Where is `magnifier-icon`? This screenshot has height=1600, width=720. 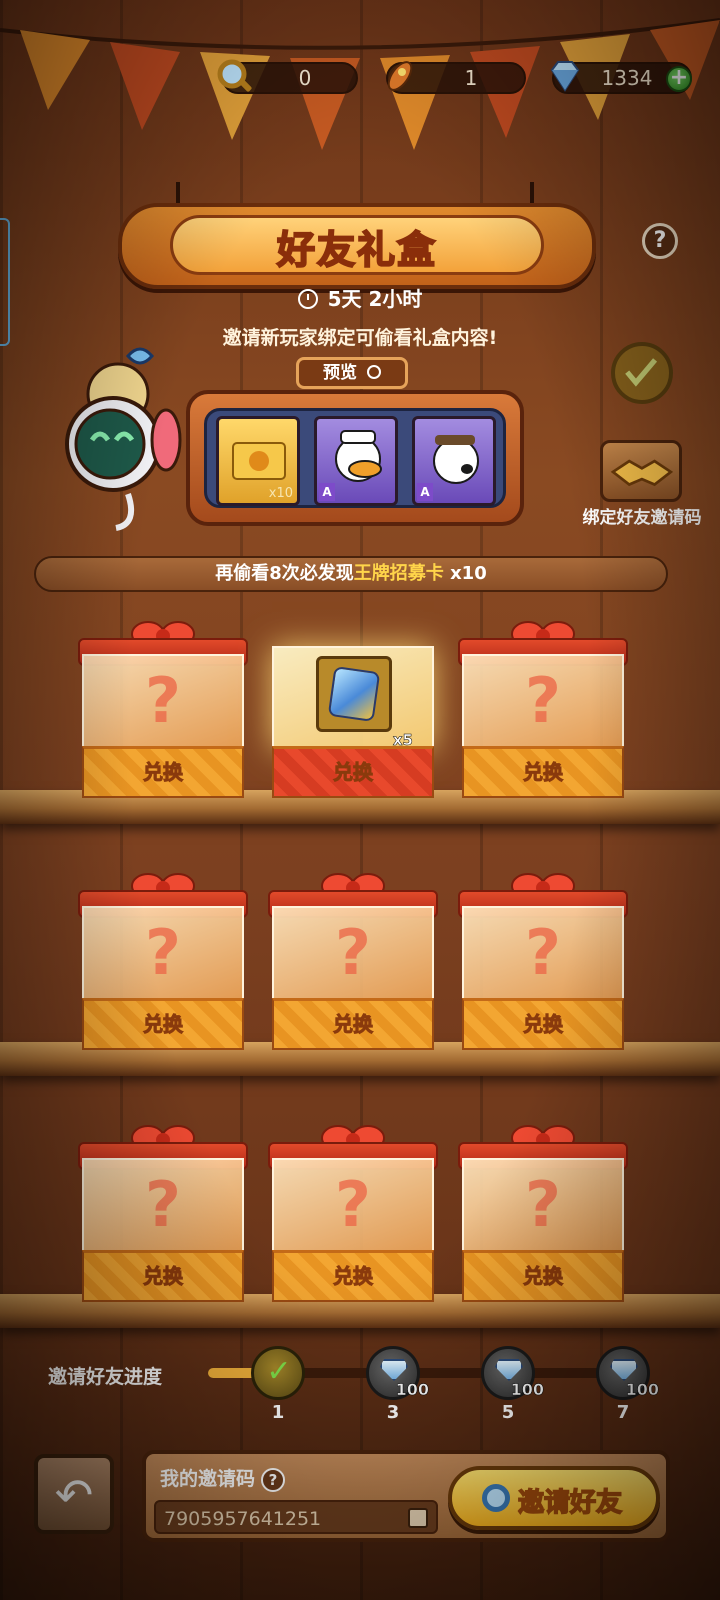 magnifier-icon is located at coordinates (234, 75).